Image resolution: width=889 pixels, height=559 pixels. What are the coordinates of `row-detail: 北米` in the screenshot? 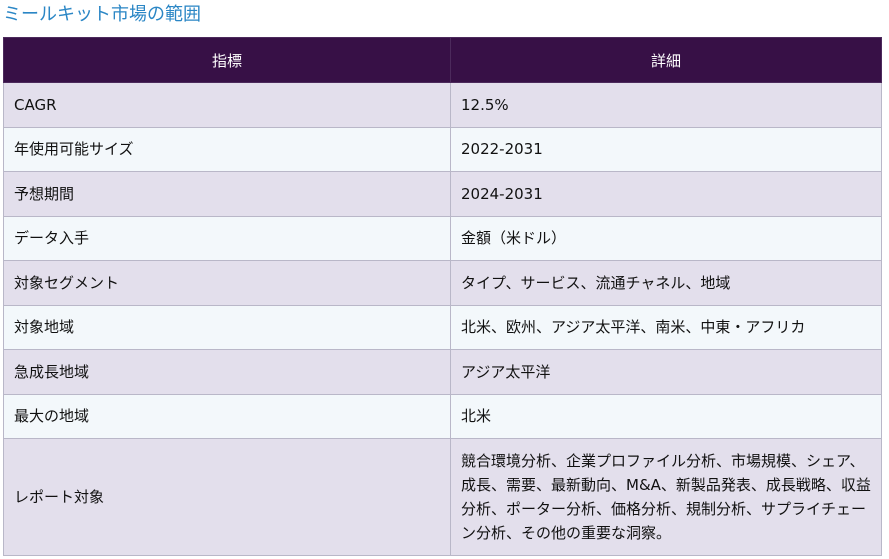 It's located at (666, 416).